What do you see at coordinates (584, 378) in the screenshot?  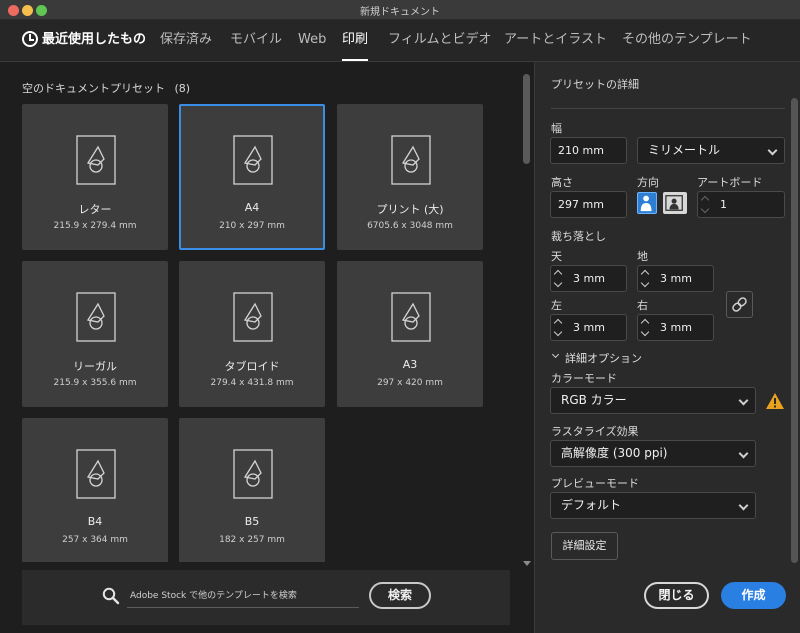 I see `color-mode-label: カラーモード` at bounding box center [584, 378].